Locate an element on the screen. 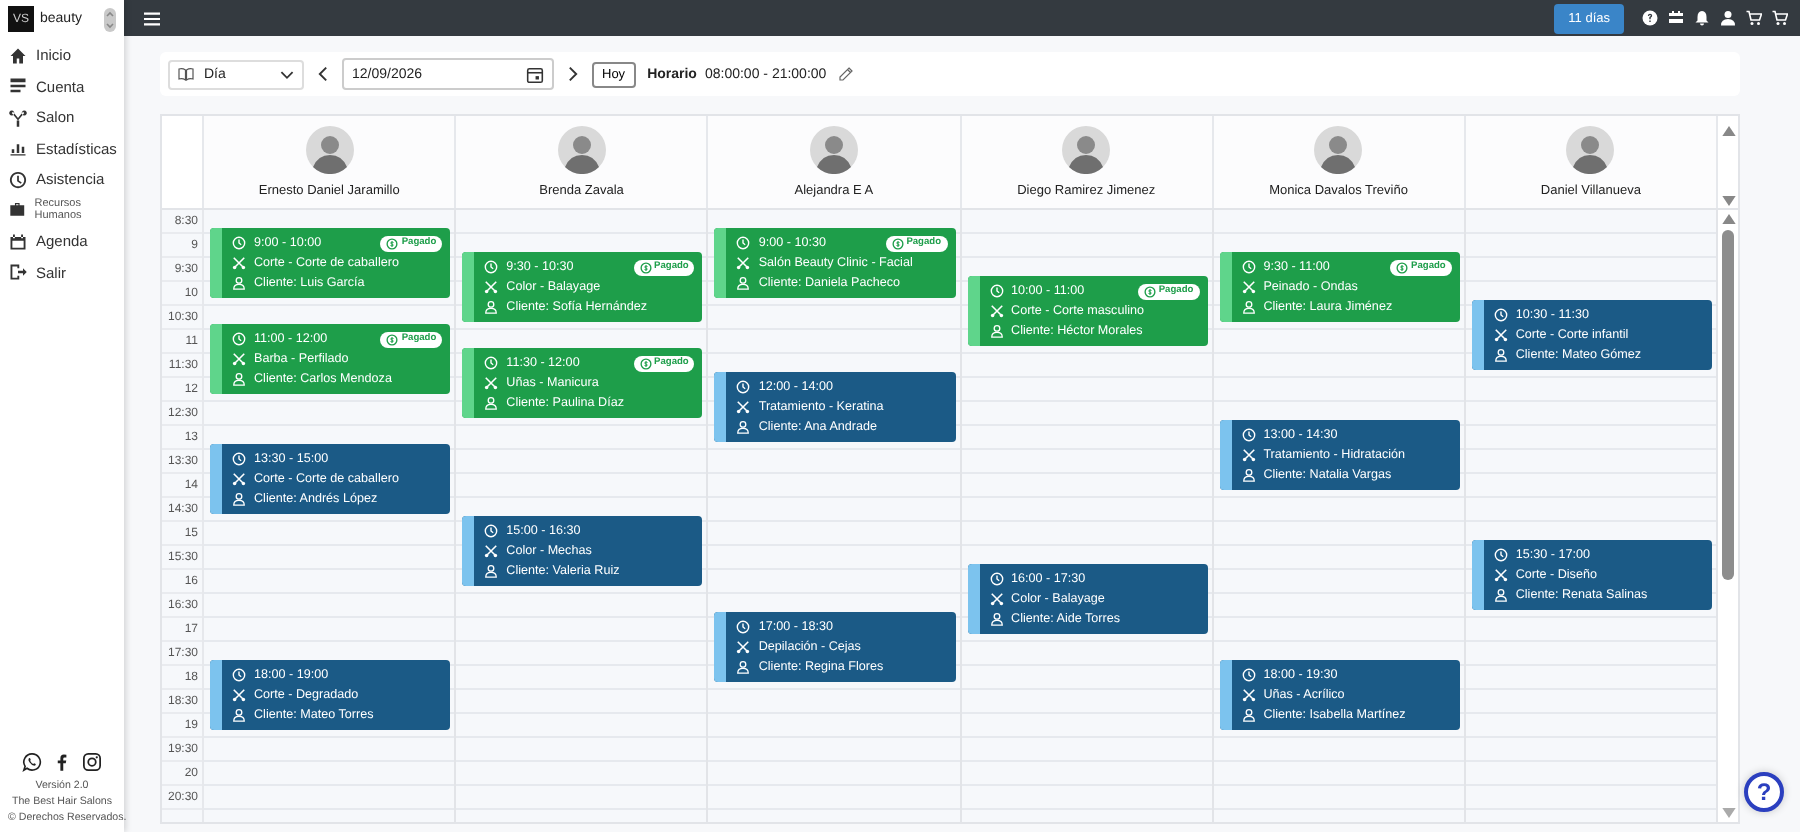 The height and width of the screenshot is (832, 1800). whatsapp-icon is located at coordinates (32, 762).